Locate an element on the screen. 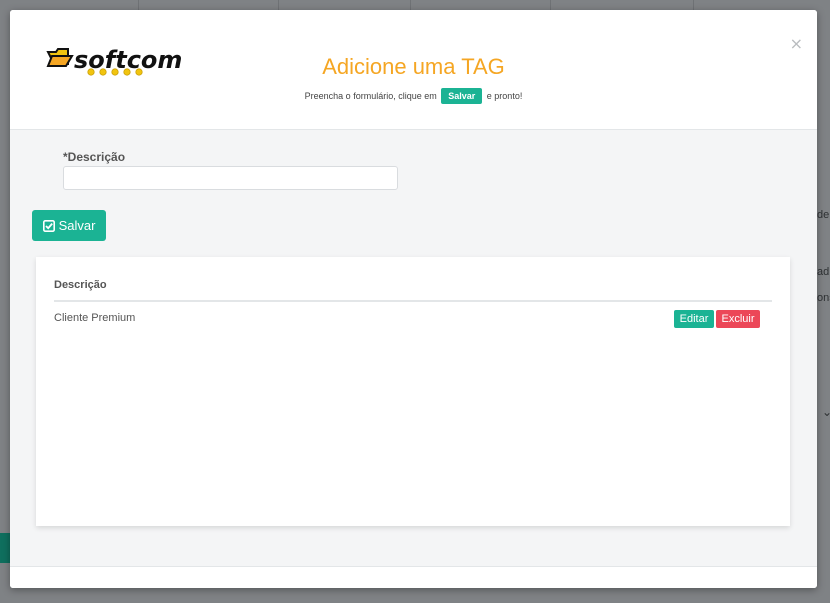 This screenshot has height=603, width=830. row-descricao: Cliente Premium is located at coordinates (95, 318).